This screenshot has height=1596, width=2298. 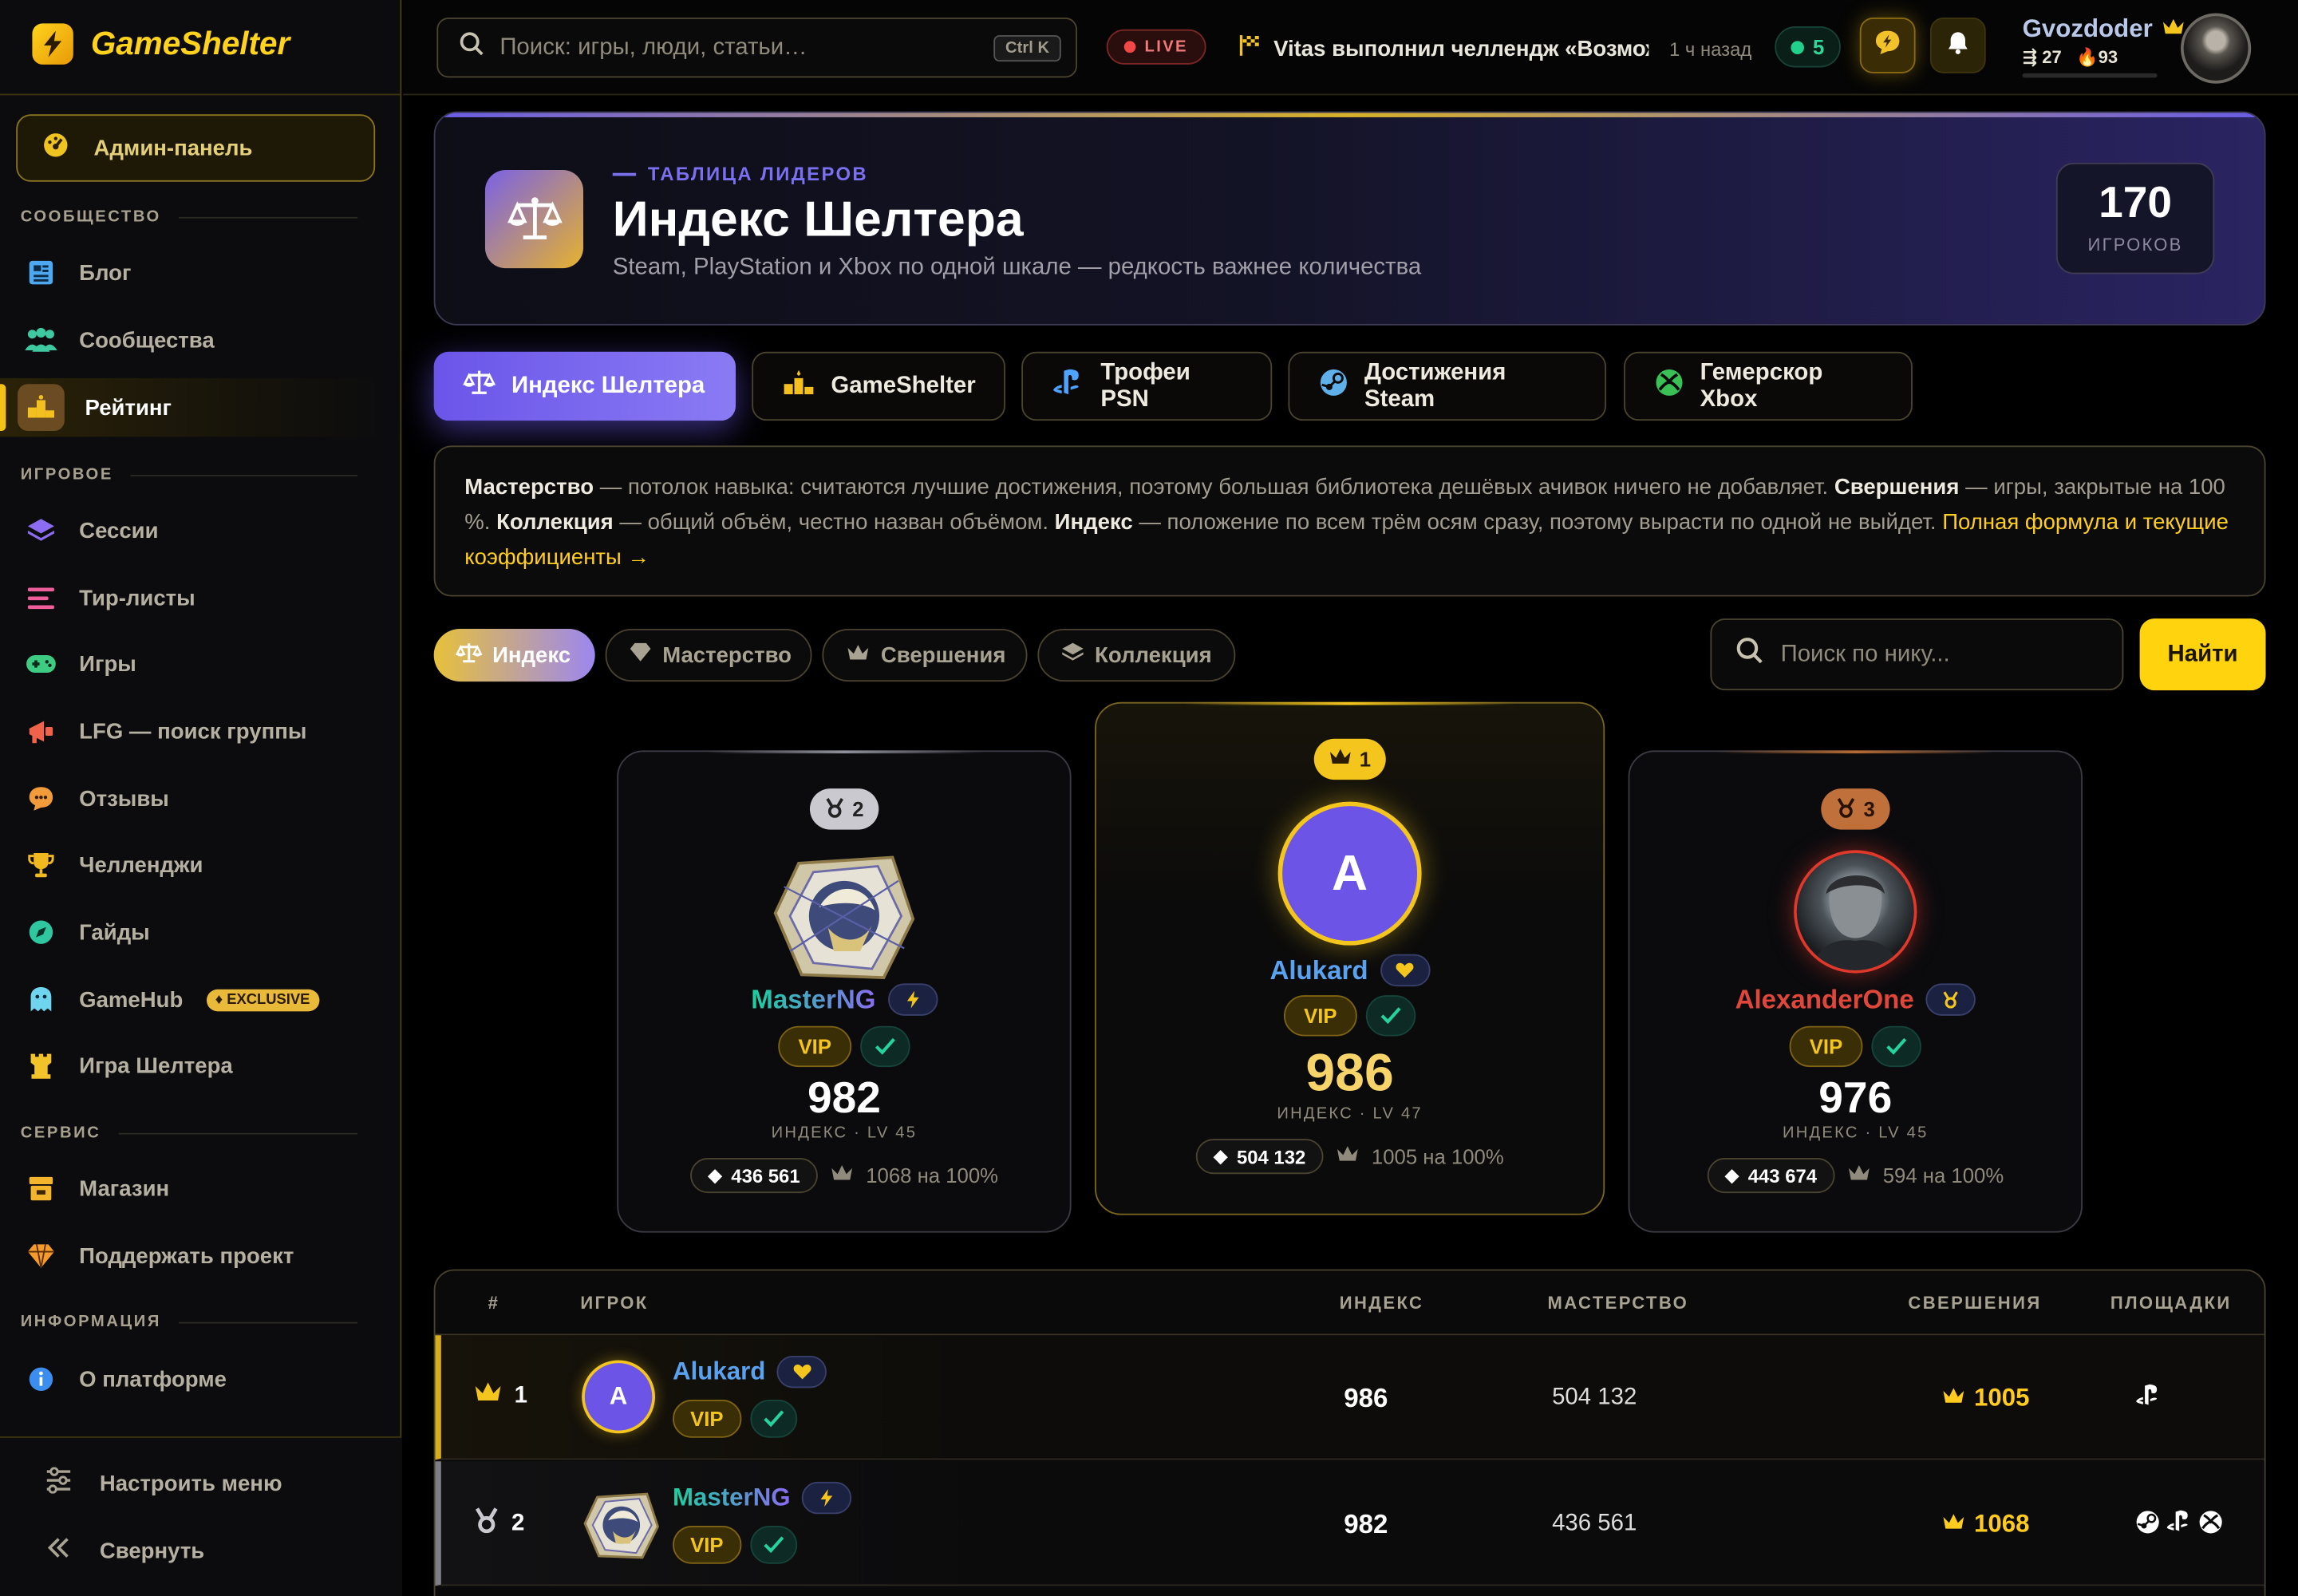 I want to click on section-gaming: ИГРОВОЕ, so click(x=189, y=475).